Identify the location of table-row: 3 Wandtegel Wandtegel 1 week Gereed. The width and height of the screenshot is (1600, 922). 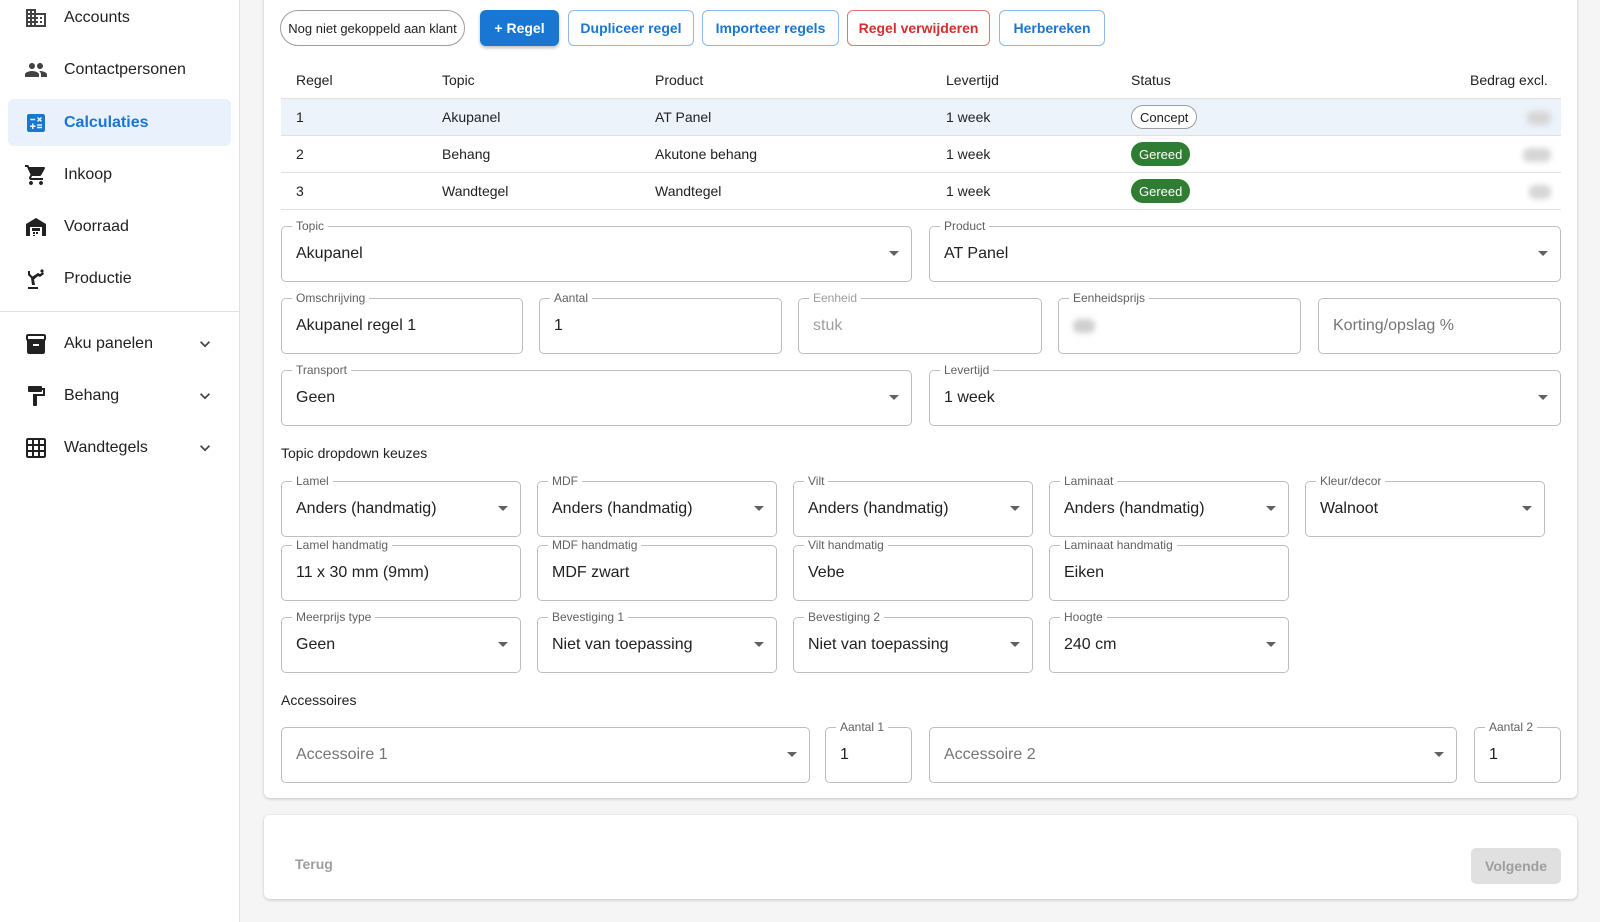
(921, 190).